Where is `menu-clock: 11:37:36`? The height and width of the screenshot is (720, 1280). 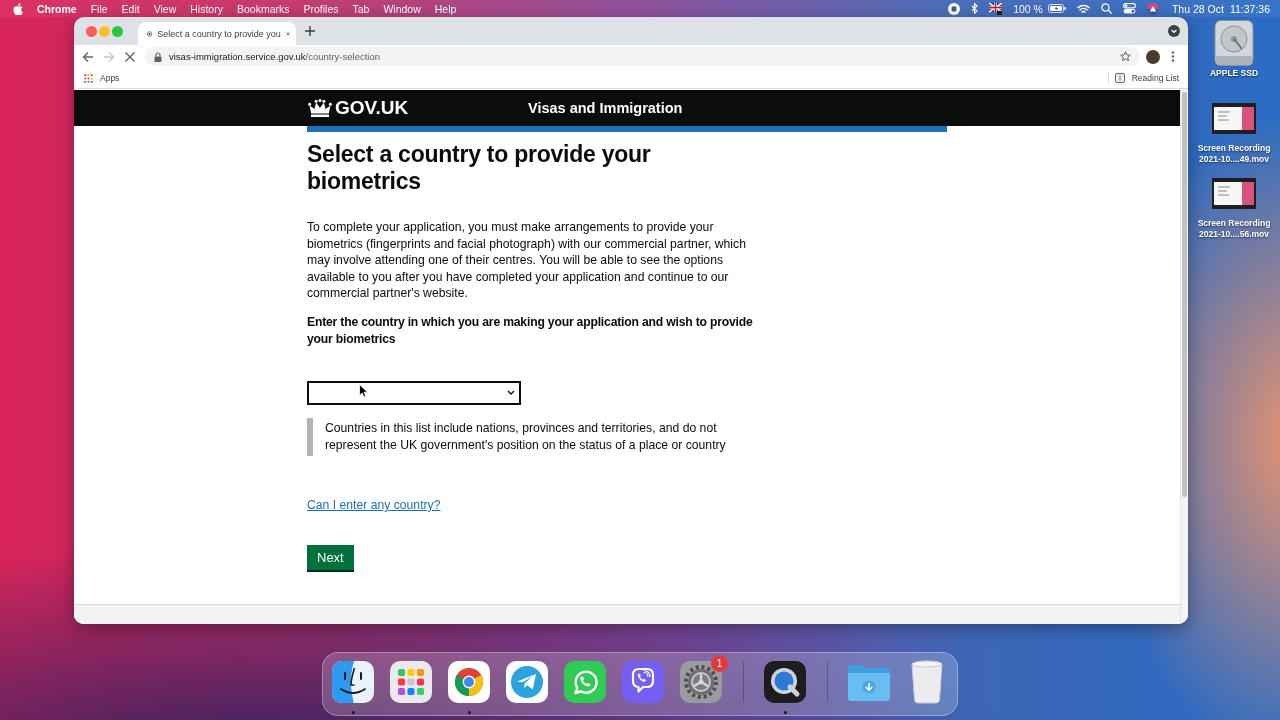
menu-clock: 11:37:36 is located at coordinates (1249, 8).